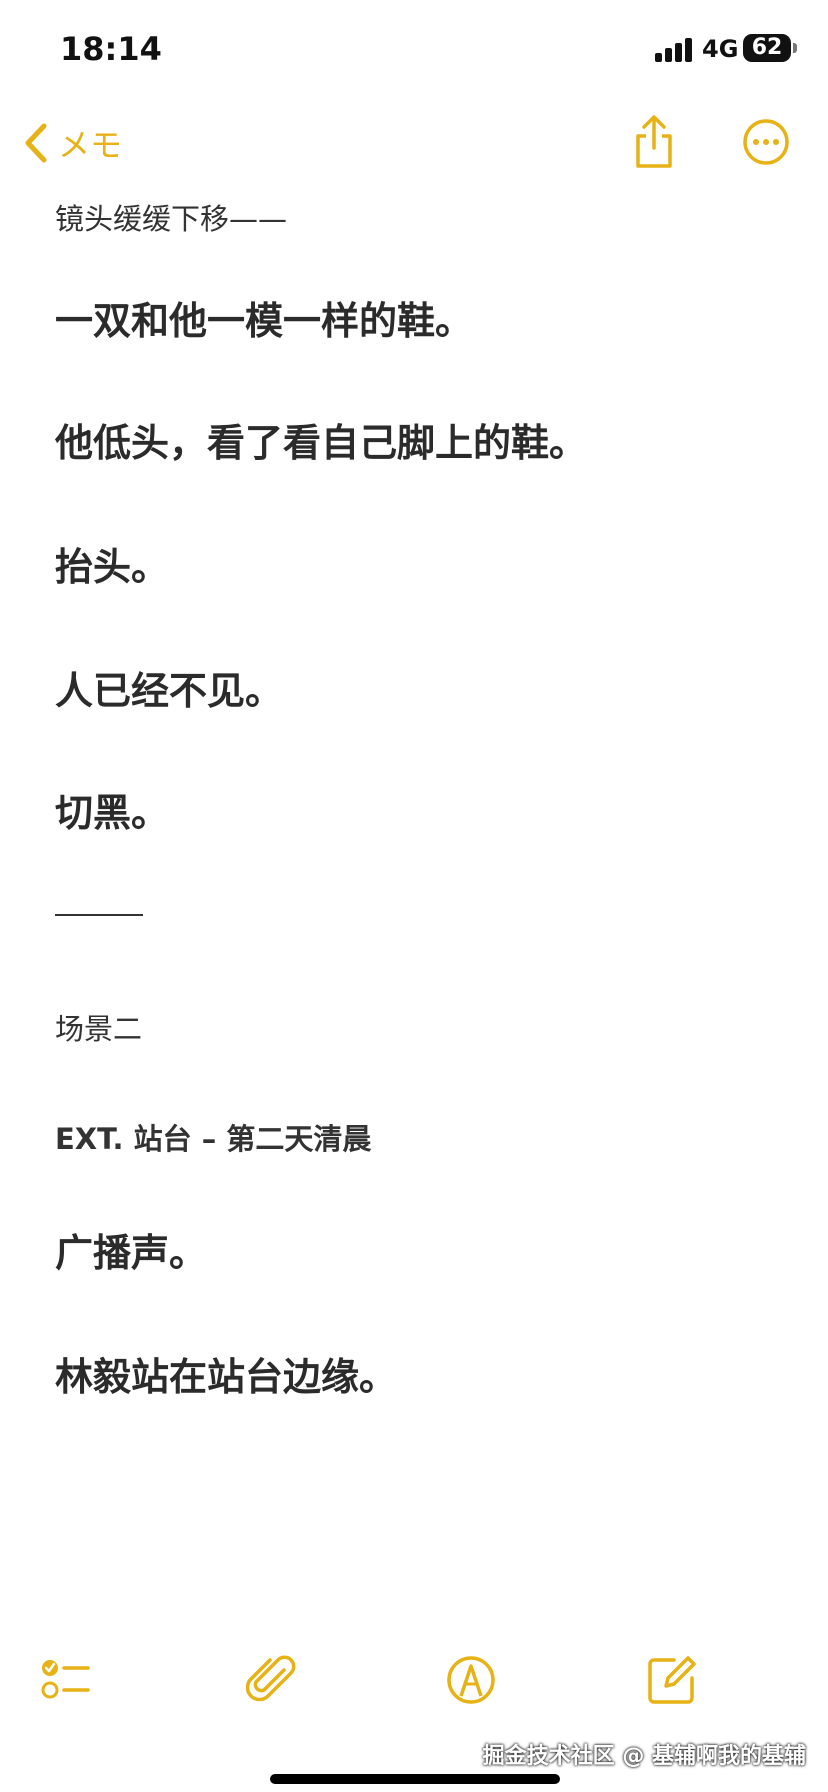 The height and width of the screenshot is (1792, 828). Describe the element at coordinates (99, 1029) in the screenshot. I see `note-line: 场景二` at that location.